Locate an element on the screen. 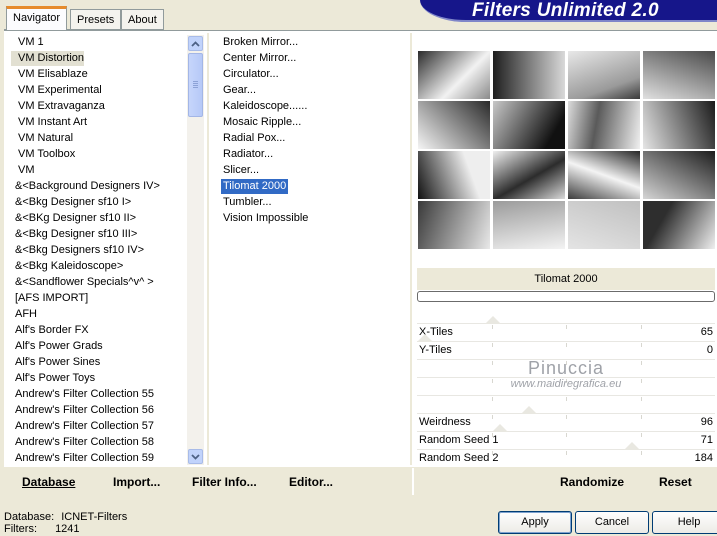 The width and height of the screenshot is (717, 536). slider-y-tiles: Y-Tiles 0 is located at coordinates (566, 346).